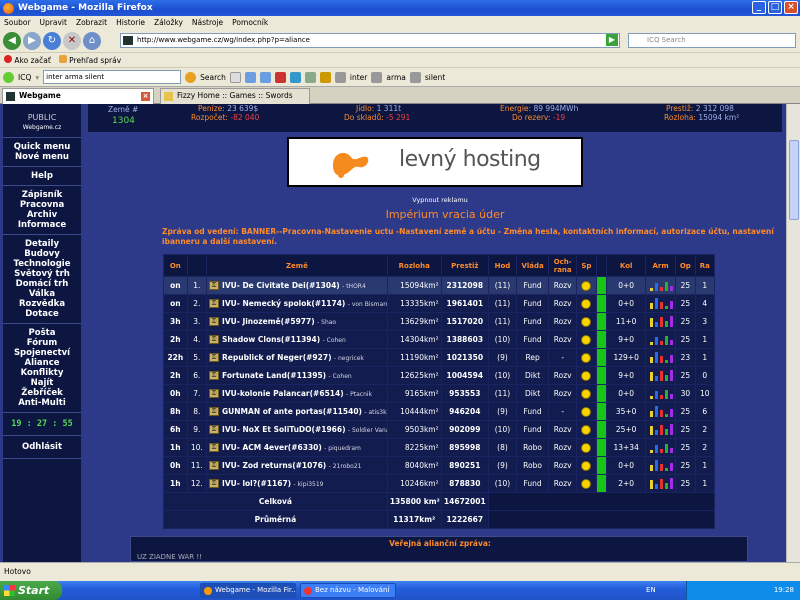 The width and height of the screenshot is (800, 600). I want to click on sidebar-svetovy-trh: Světový trh, so click(42, 274).